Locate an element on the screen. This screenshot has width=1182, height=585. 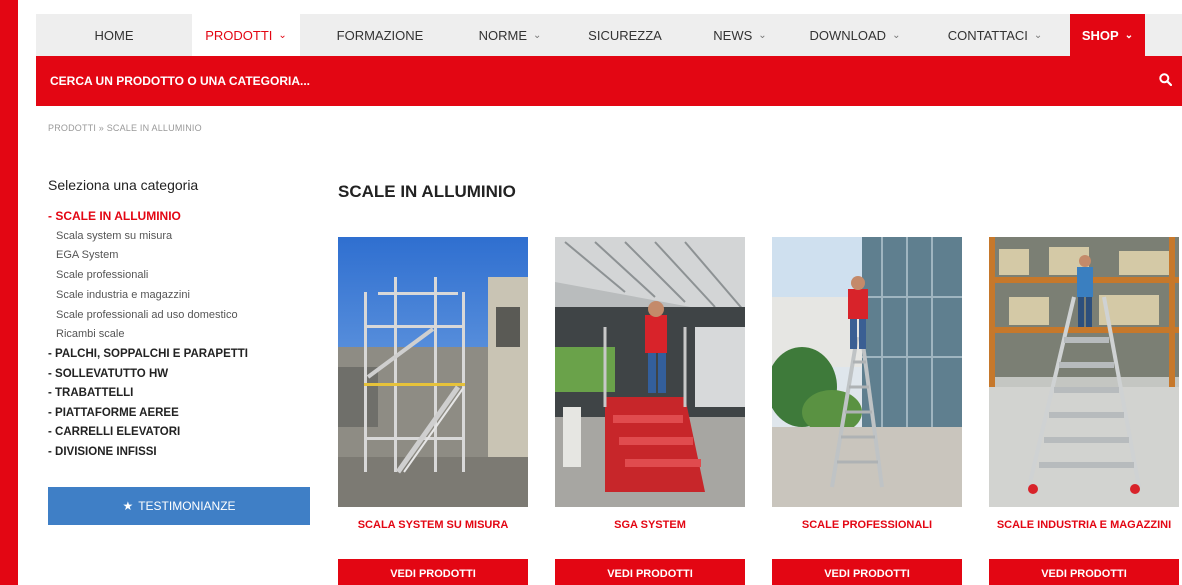
subcategory-item: Scale industria e magazzini is located at coordinates (179, 296).